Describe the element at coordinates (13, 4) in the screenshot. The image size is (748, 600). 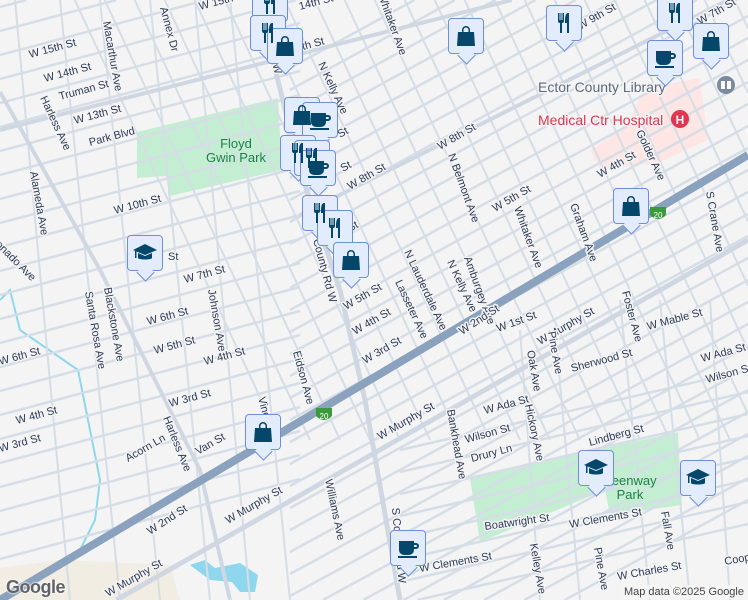
I see `street` at that location.